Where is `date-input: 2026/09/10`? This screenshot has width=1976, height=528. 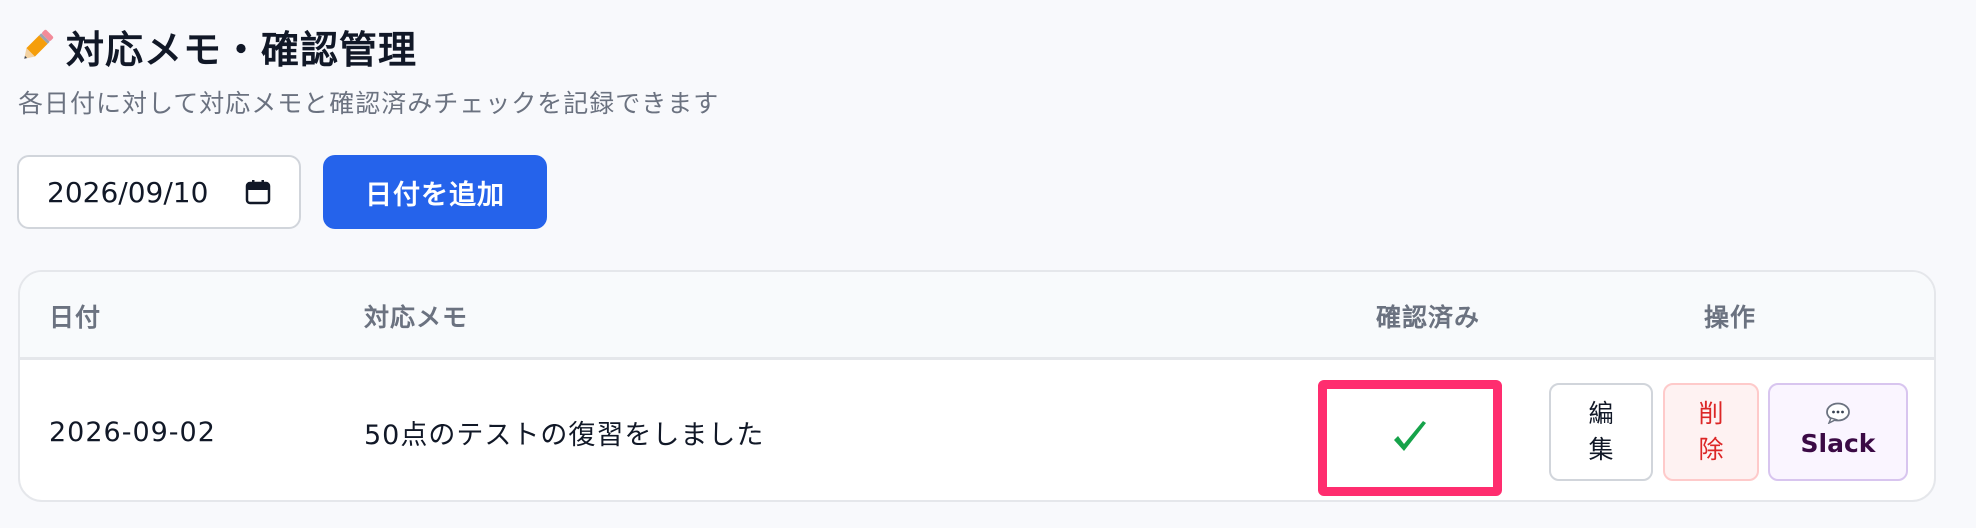
date-input: 2026/09/10 is located at coordinates (159, 192).